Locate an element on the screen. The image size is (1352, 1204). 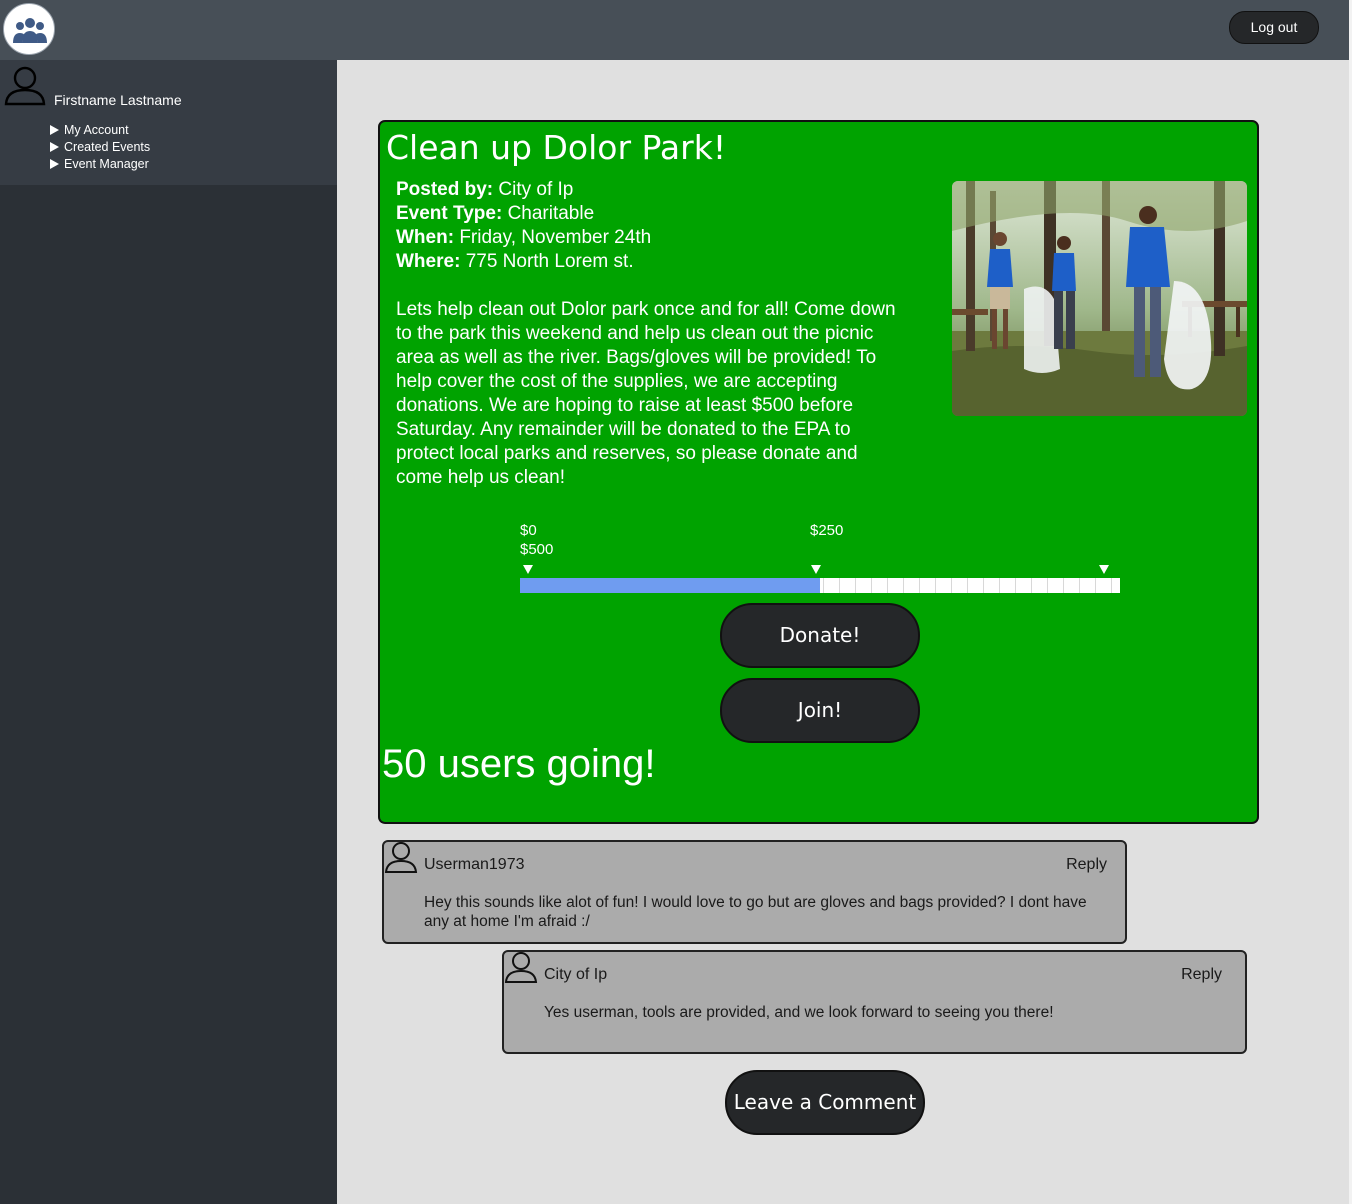
user-name: Firstname Lastname is located at coordinates (118, 100).